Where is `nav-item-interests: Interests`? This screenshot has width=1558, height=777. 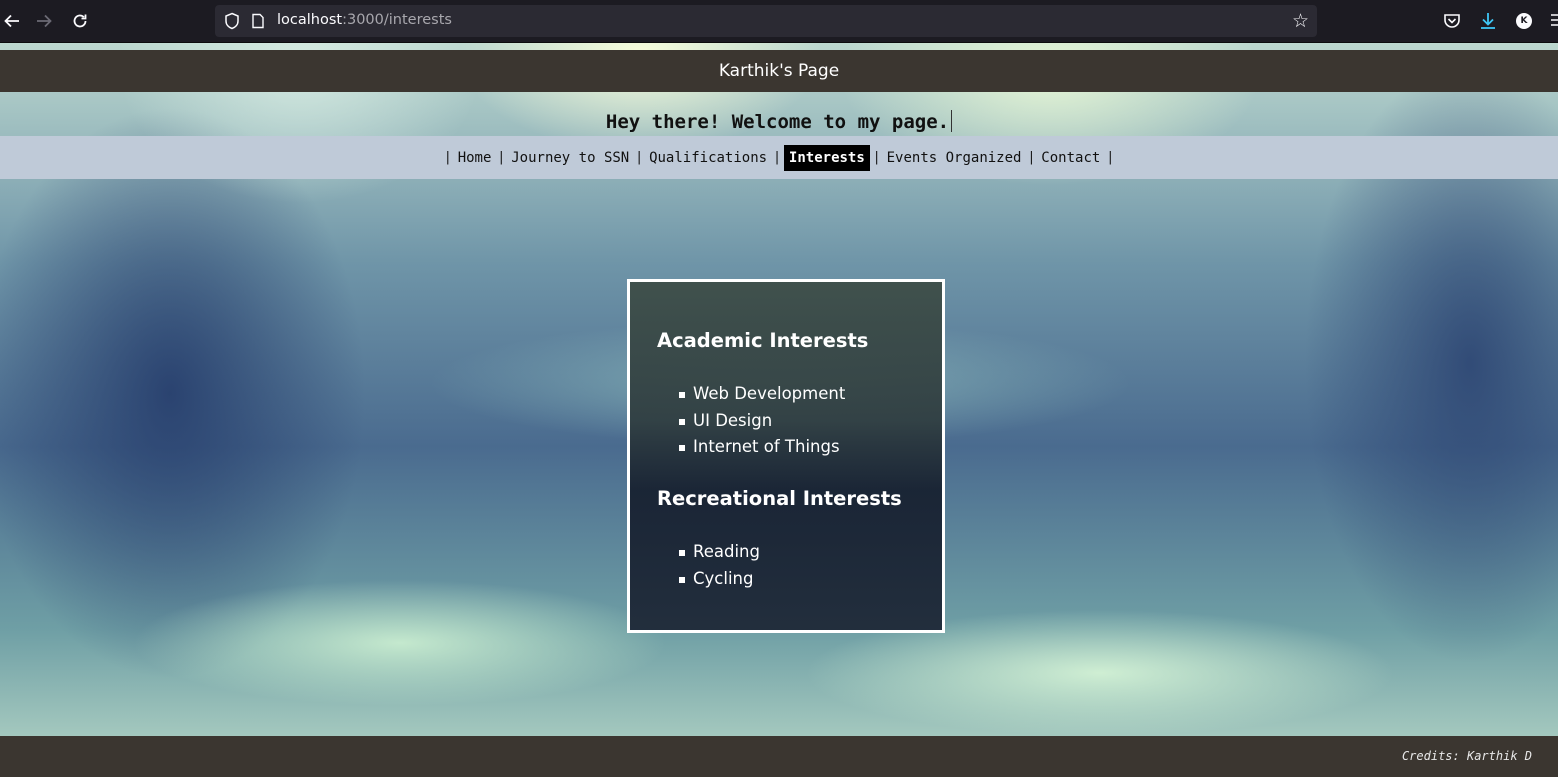
nav-item-interests: Interests is located at coordinates (826, 157).